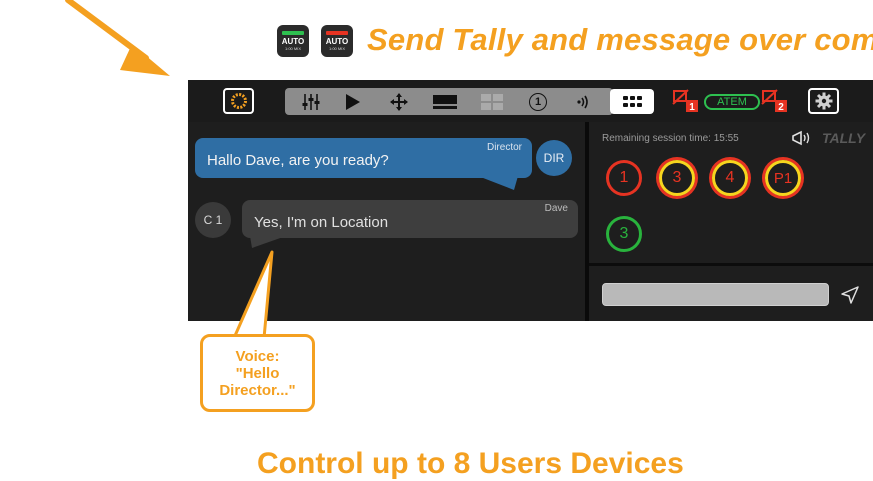 This screenshot has height=481, width=873. I want to click on play-button, so click(353, 101).